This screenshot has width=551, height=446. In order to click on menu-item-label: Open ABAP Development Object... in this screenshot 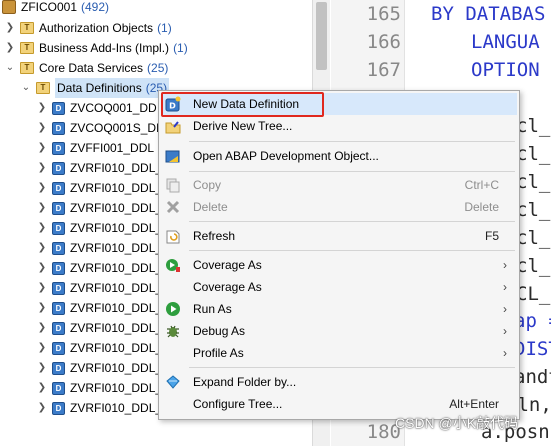, I will do `click(286, 156)`.